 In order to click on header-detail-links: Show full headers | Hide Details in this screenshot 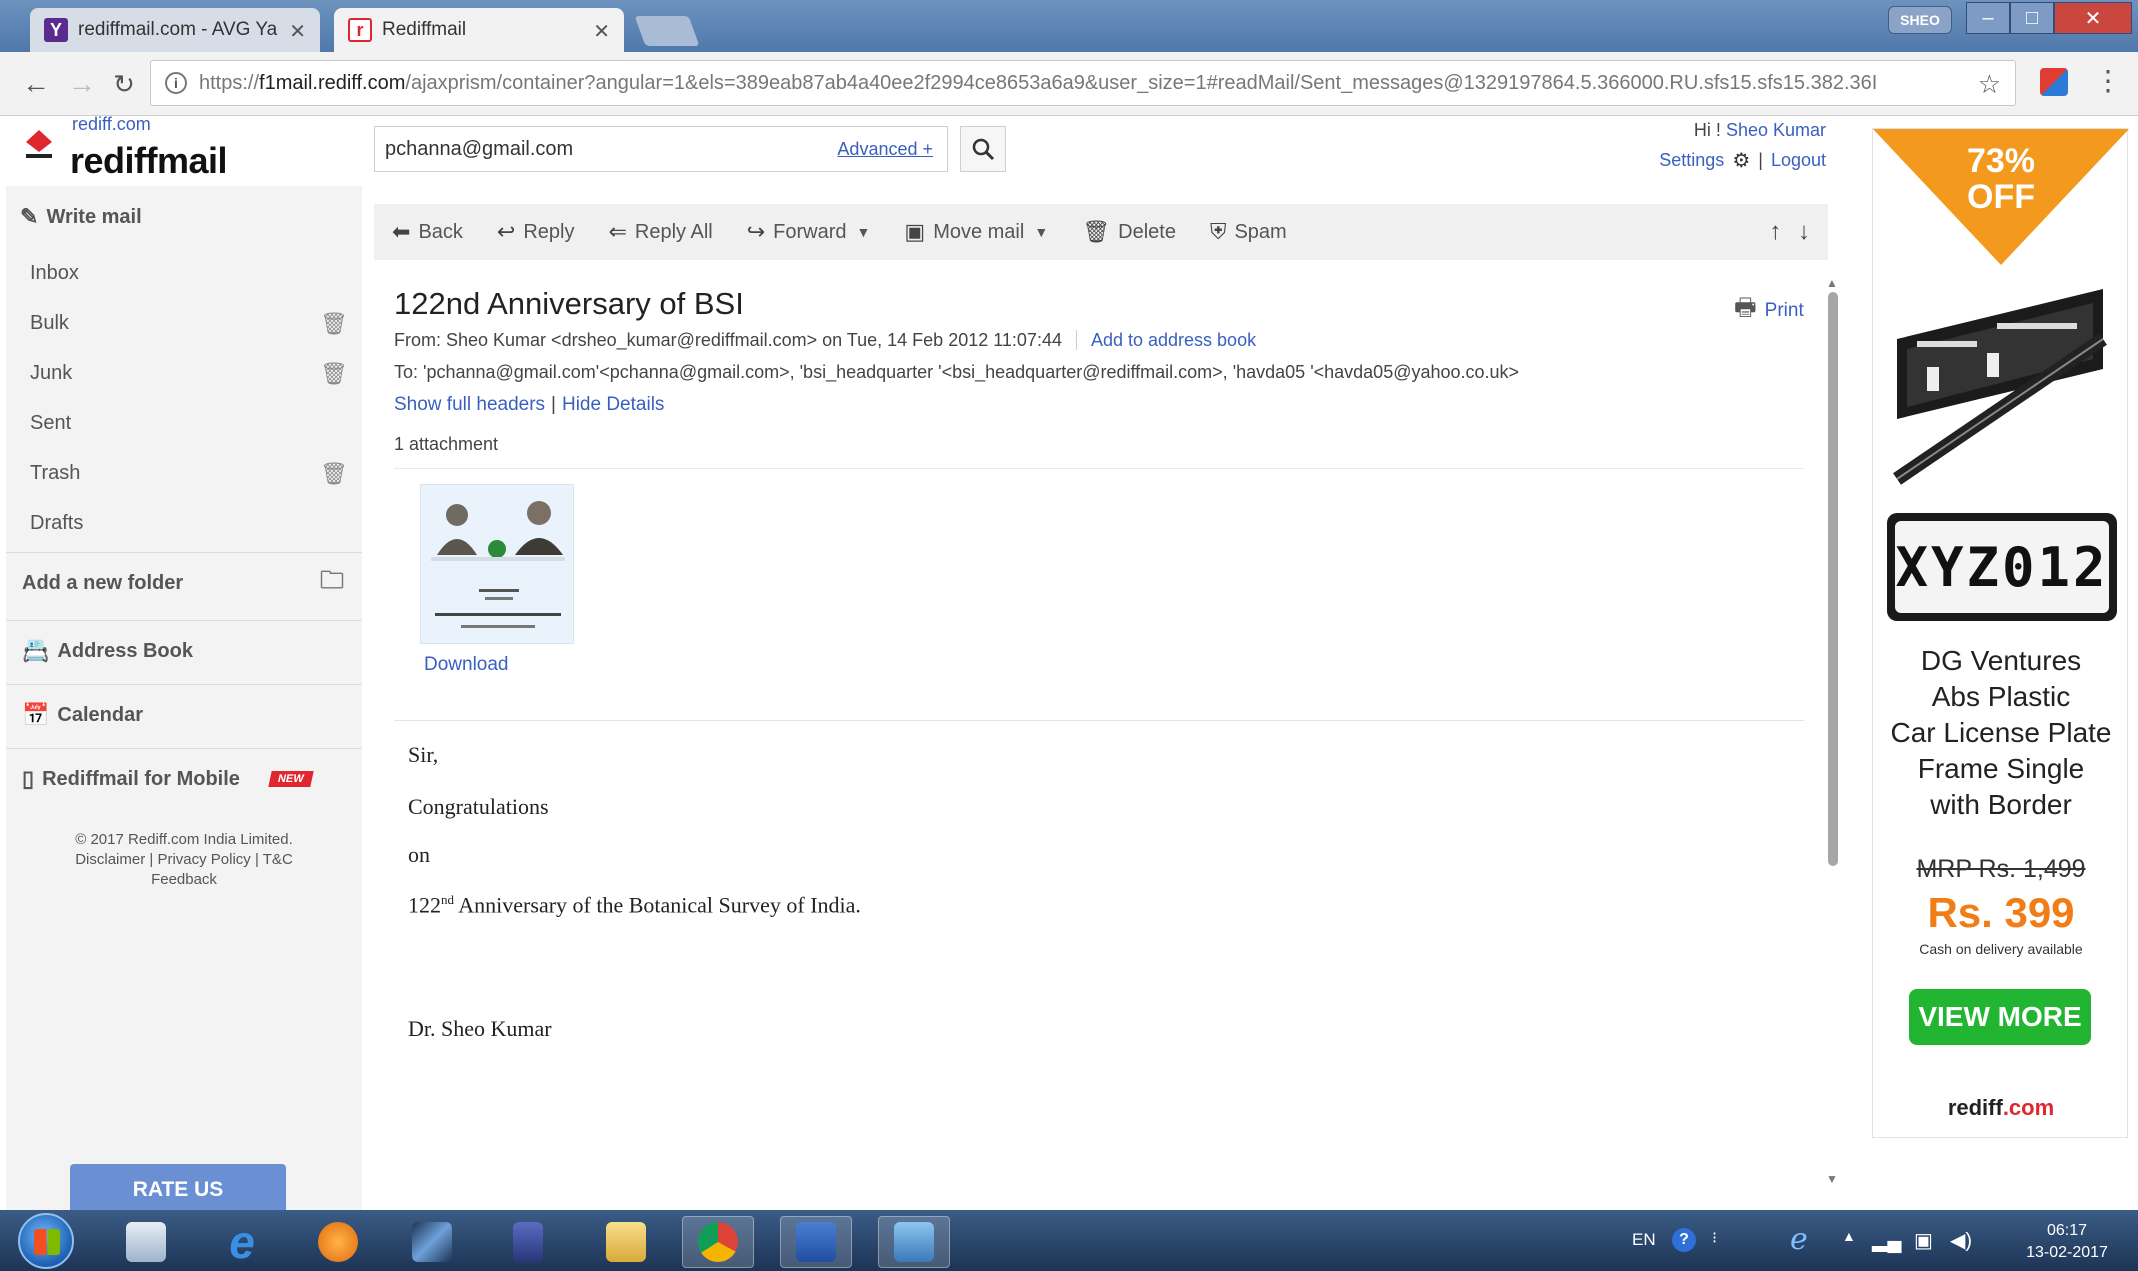, I will do `click(529, 405)`.